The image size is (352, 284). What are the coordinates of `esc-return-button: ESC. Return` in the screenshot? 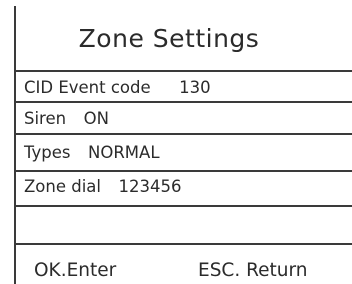 It's located at (253, 270).